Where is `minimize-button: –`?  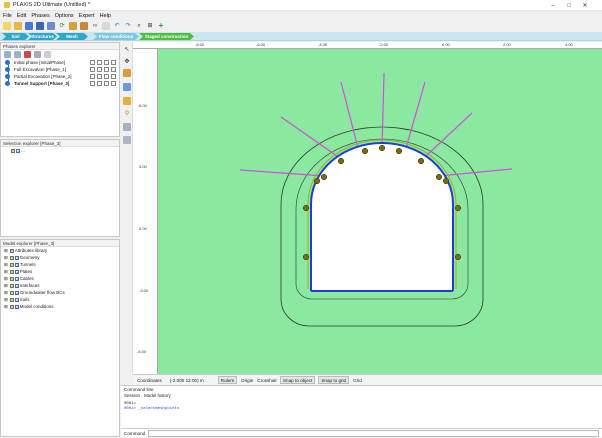 minimize-button: – is located at coordinates (553, 5).